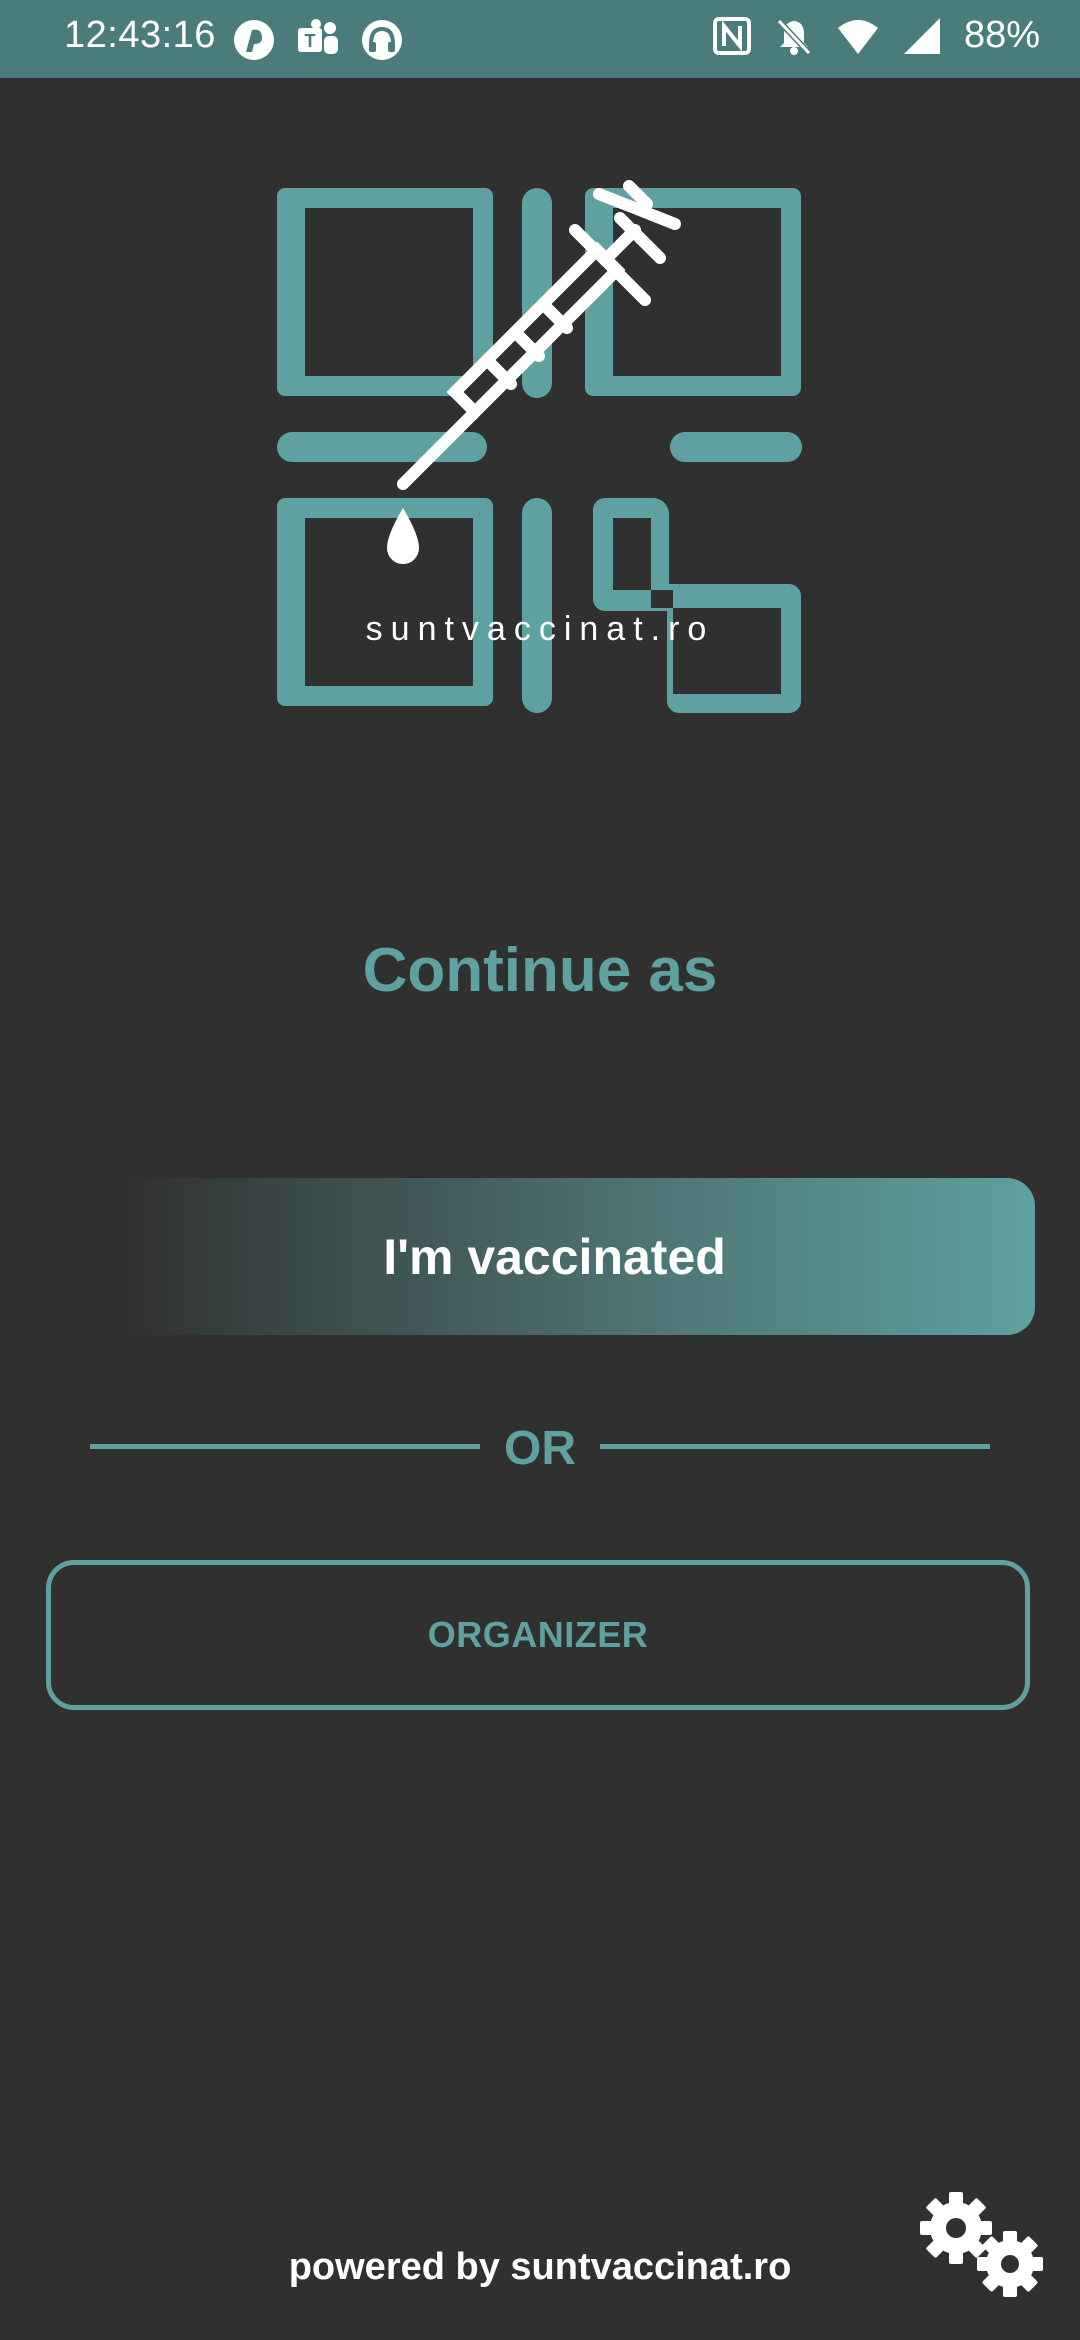 Image resolution: width=1080 pixels, height=2340 pixels. I want to click on divider-left, so click(285, 1446).